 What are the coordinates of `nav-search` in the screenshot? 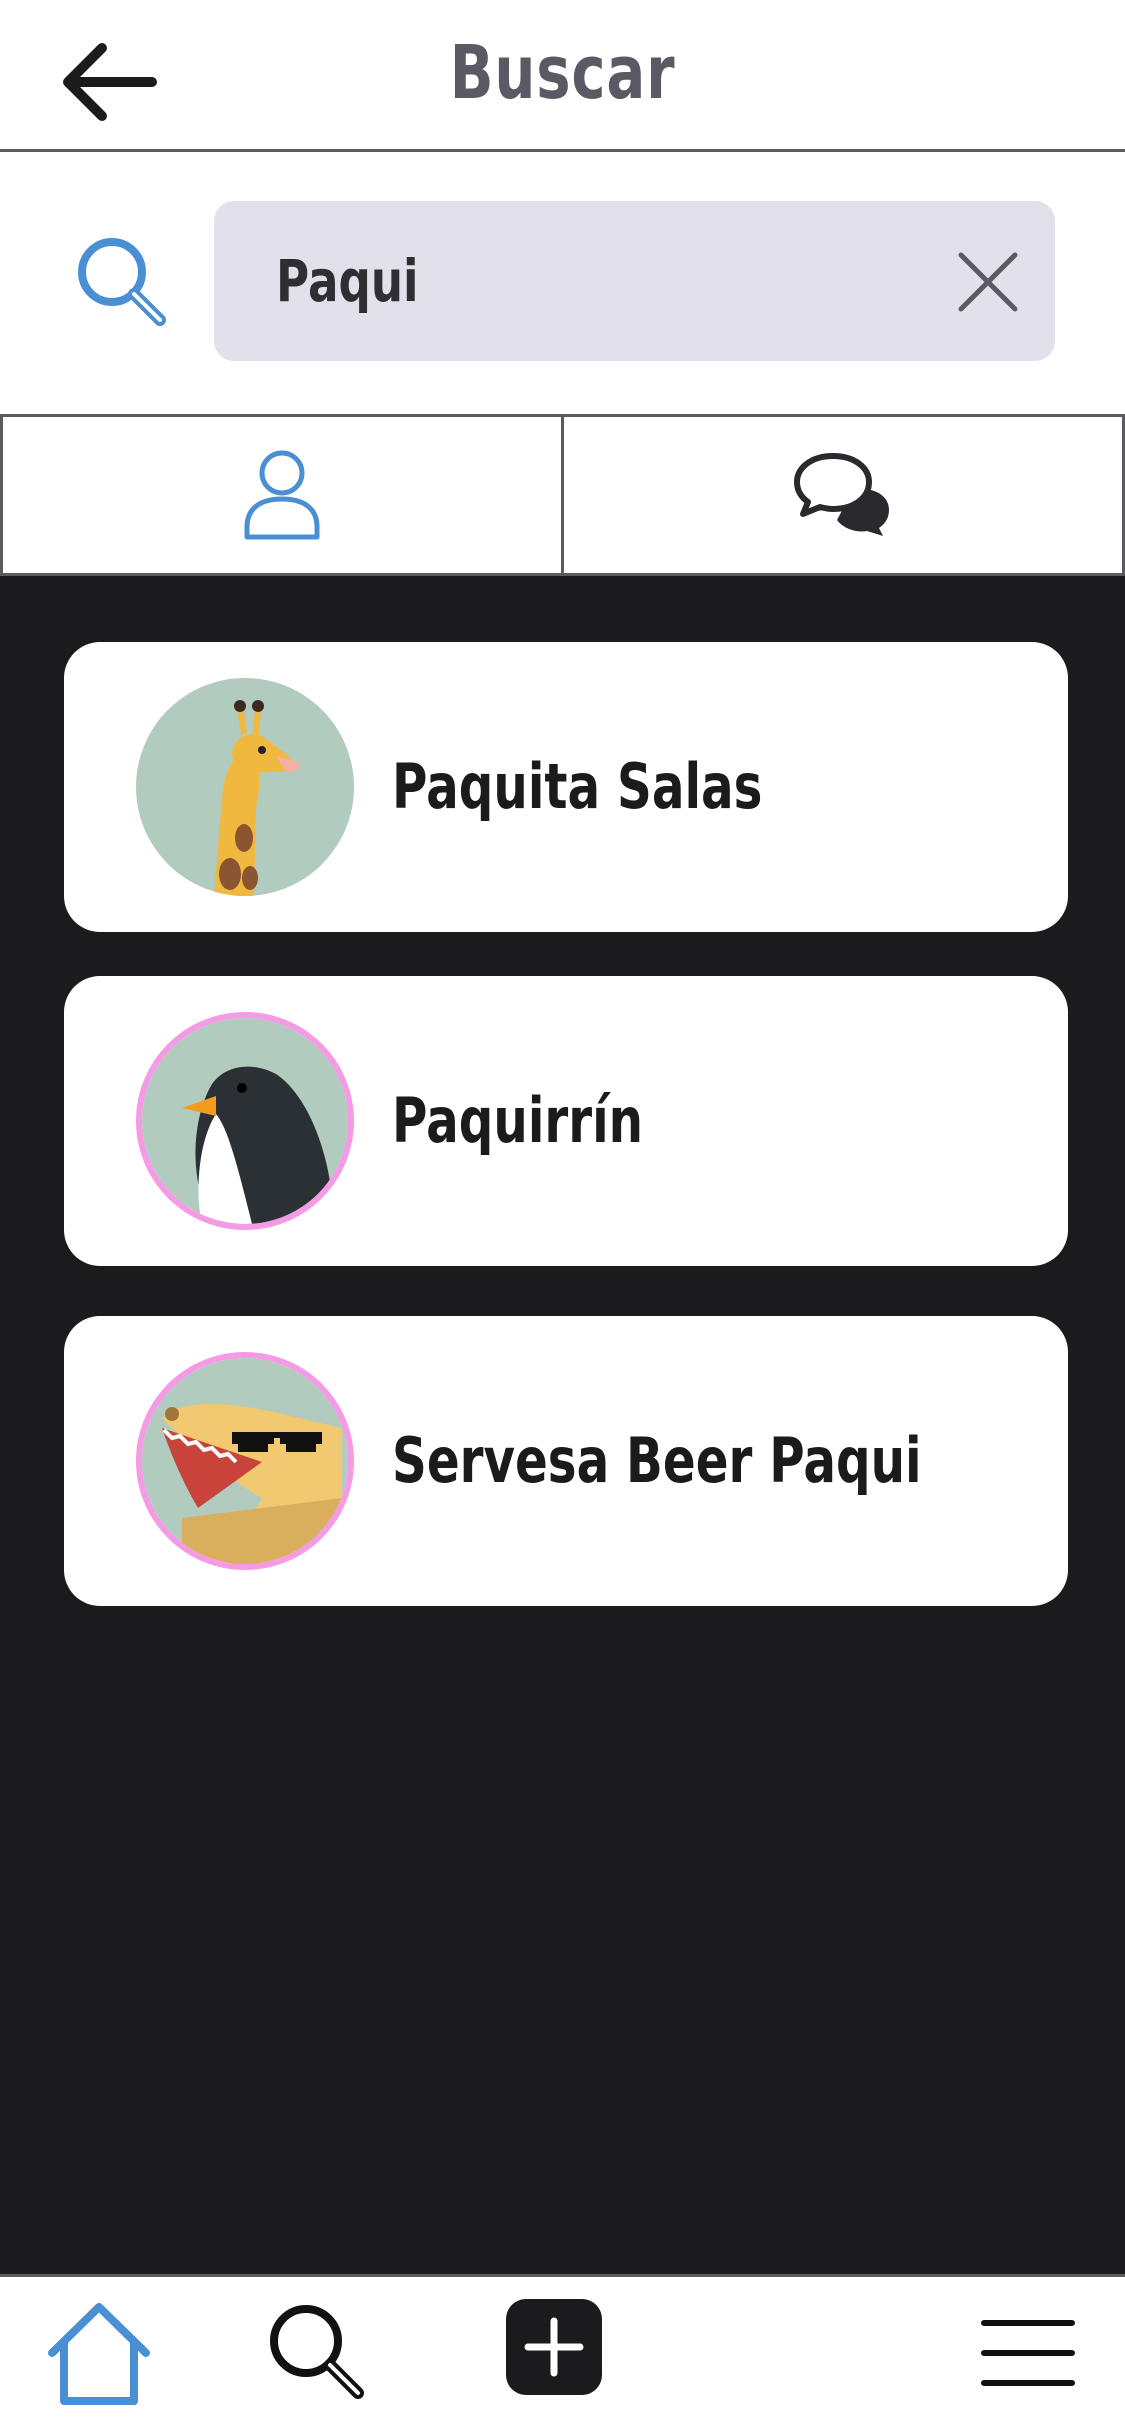 It's located at (317, 2352).